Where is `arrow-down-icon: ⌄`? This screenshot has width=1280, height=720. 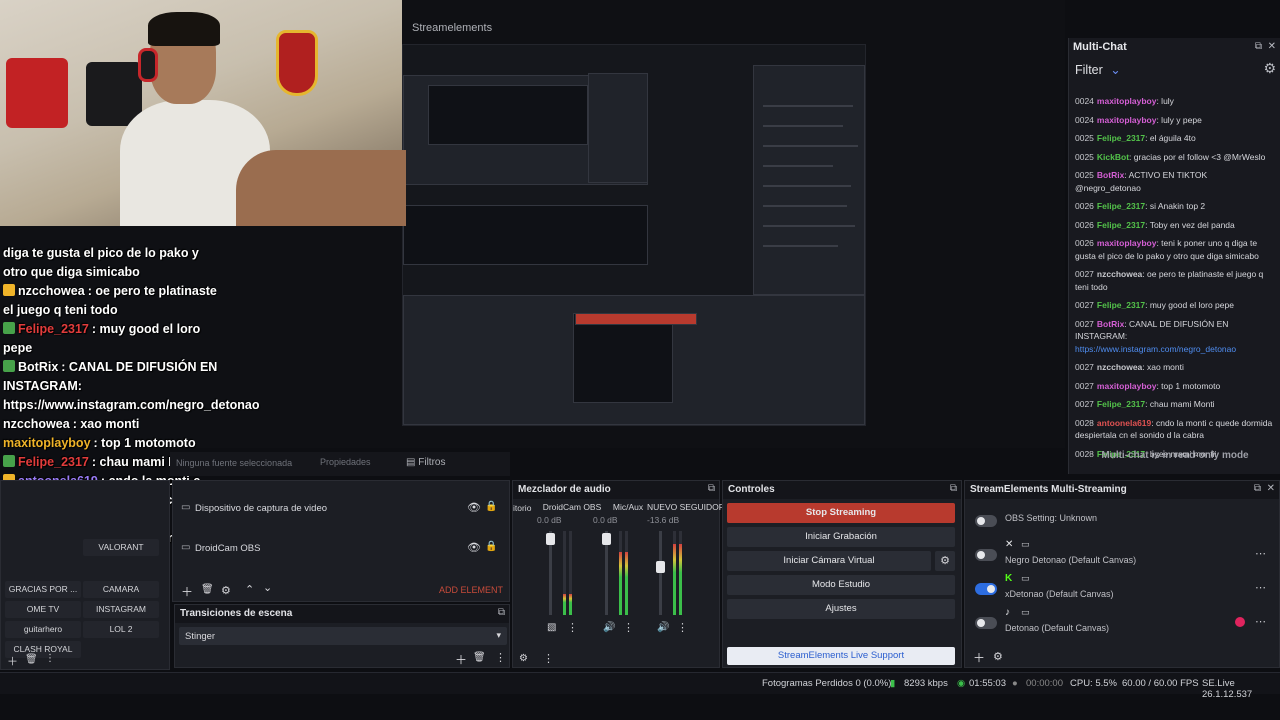
arrow-down-icon: ⌄ is located at coordinates (267, 587).